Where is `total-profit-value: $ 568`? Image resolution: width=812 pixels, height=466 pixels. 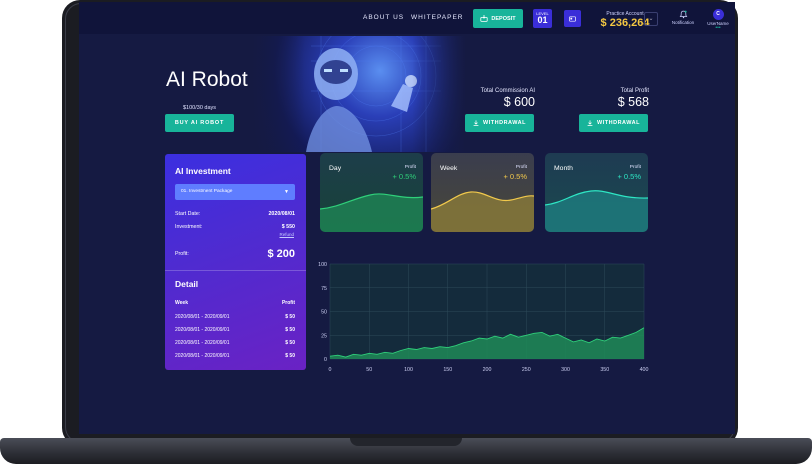 total-profit-value: $ 568 is located at coordinates (633, 102).